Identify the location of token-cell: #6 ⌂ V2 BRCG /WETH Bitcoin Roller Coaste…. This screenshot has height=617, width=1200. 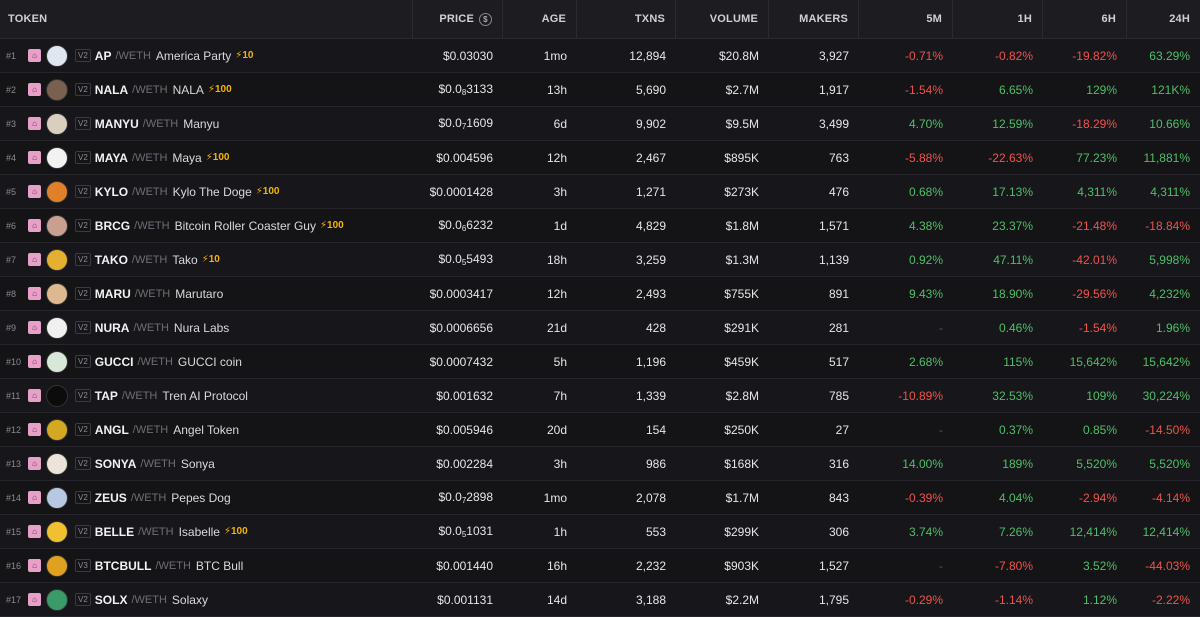
(206, 225).